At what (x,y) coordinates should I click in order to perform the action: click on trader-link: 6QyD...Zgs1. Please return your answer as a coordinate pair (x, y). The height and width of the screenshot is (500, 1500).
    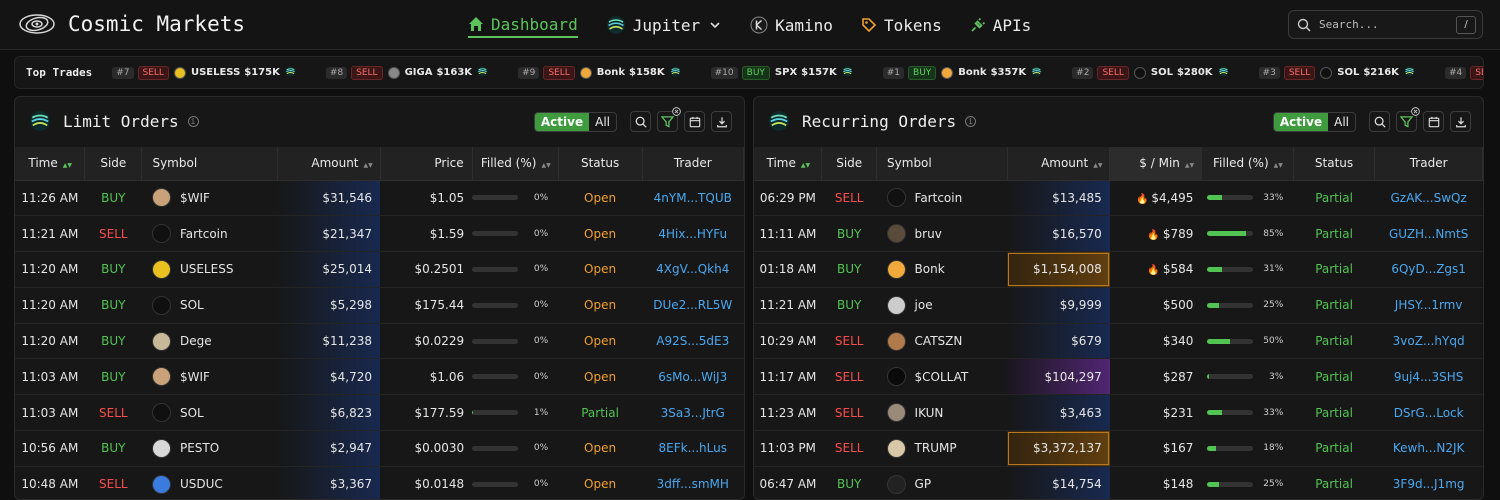
    Looking at the image, I should click on (1428, 269).